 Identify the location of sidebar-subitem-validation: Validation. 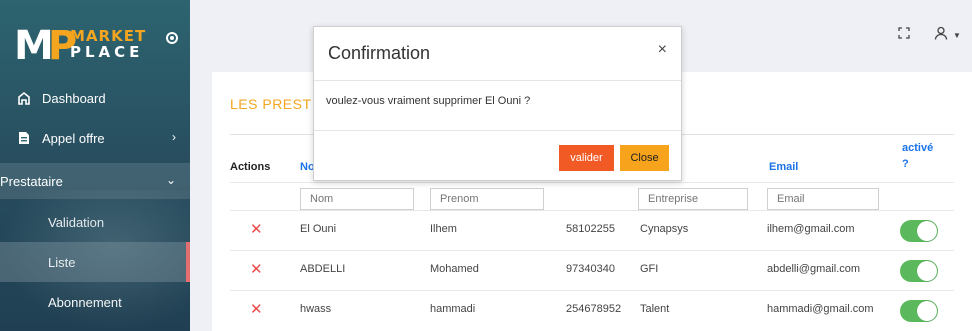
(95, 222).